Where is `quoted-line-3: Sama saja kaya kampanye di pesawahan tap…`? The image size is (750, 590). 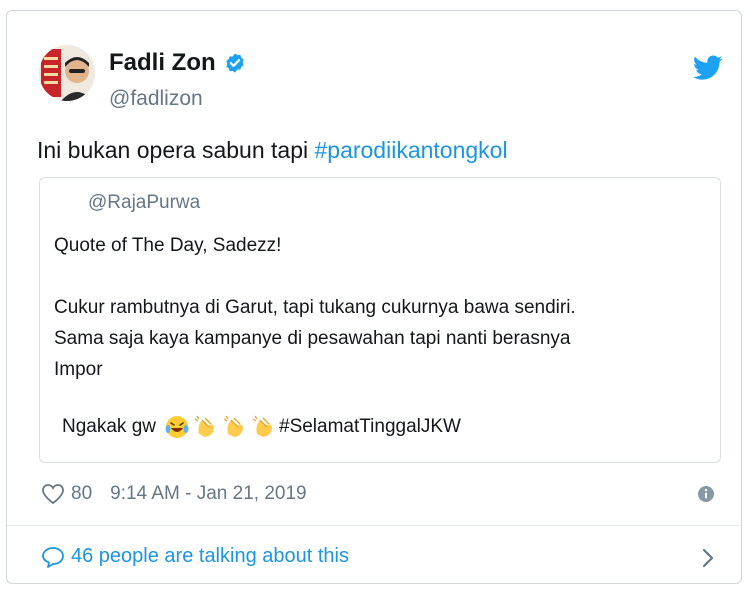 quoted-line-3: Sama saja kaya kampanye di pesawahan tap… is located at coordinates (312, 338).